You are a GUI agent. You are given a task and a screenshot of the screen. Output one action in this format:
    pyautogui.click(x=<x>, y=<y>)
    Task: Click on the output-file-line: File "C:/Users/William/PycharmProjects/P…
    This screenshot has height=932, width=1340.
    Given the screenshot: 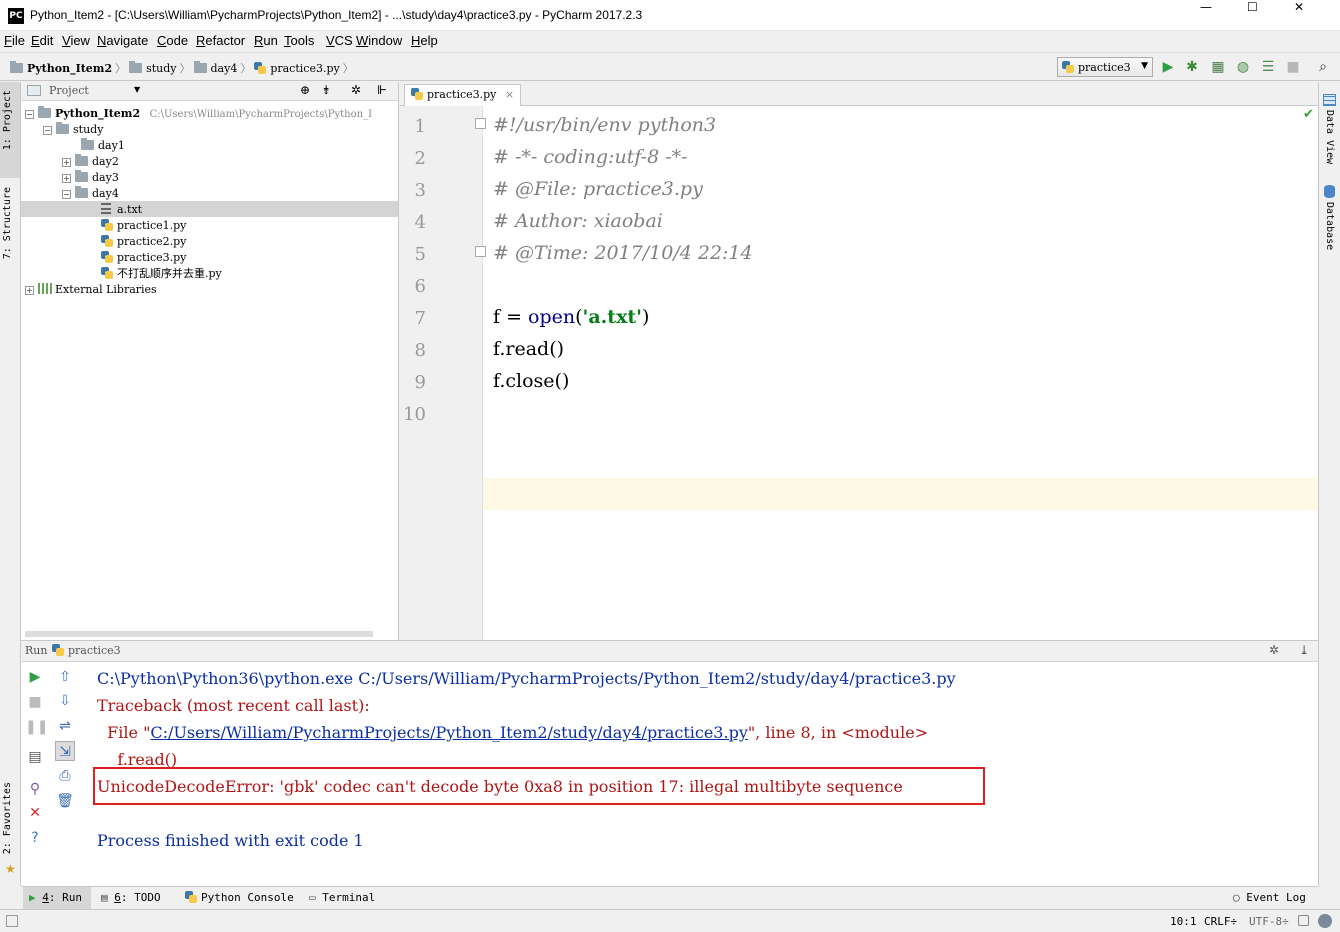 What is the action you would take?
    pyautogui.click(x=513, y=732)
    